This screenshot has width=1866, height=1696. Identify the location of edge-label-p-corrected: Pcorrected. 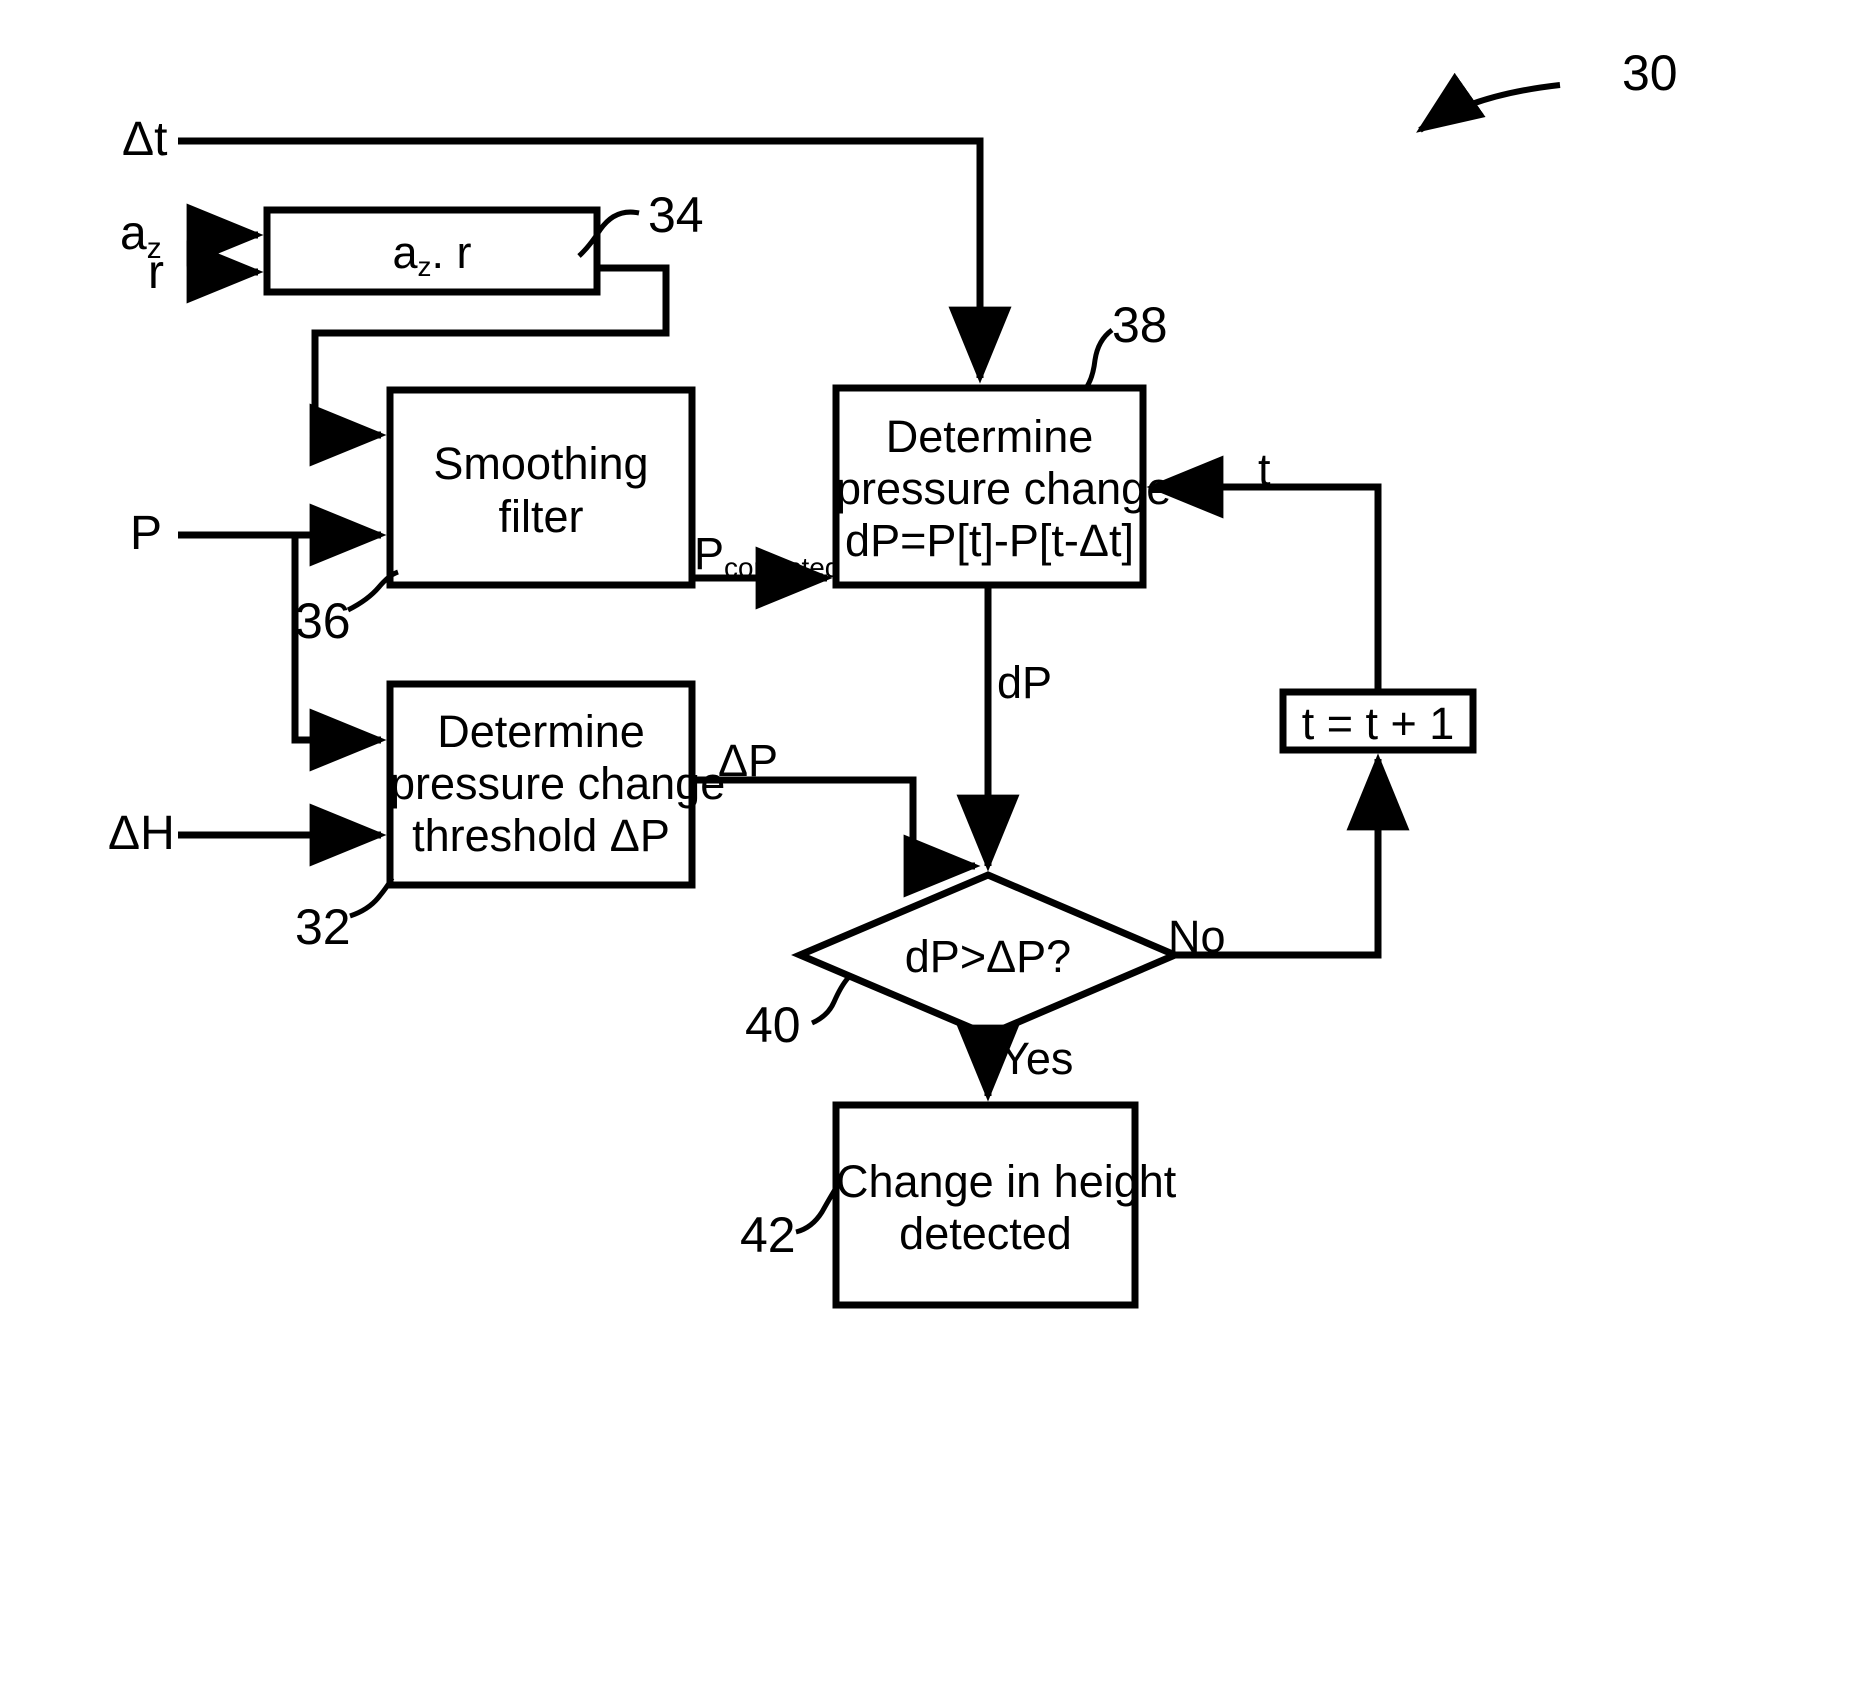
(767, 555).